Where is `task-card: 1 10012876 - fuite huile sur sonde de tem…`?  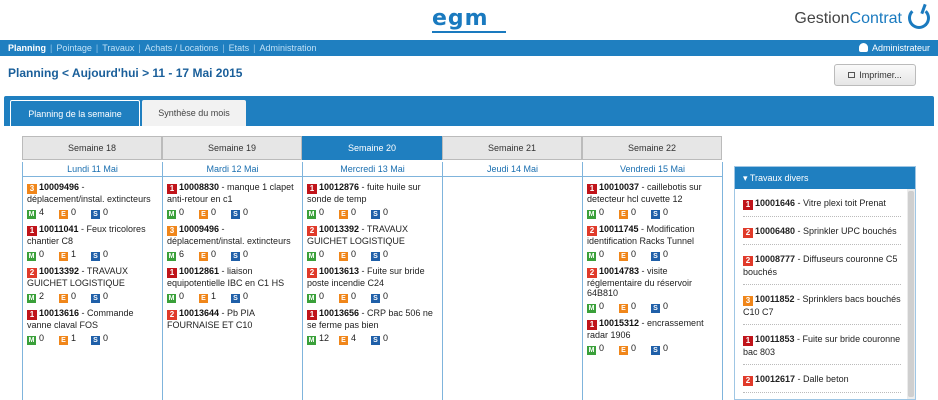 task-card: 1 10012876 - fuite huile sur sonde de tem… is located at coordinates (372, 198).